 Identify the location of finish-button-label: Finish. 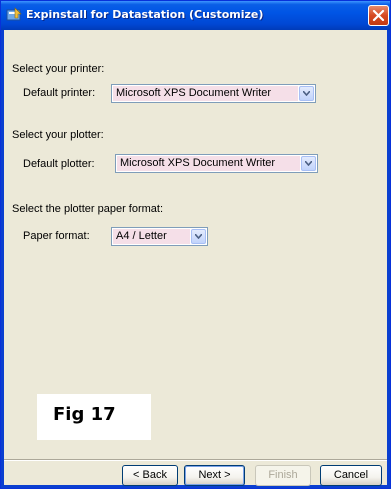
(283, 475).